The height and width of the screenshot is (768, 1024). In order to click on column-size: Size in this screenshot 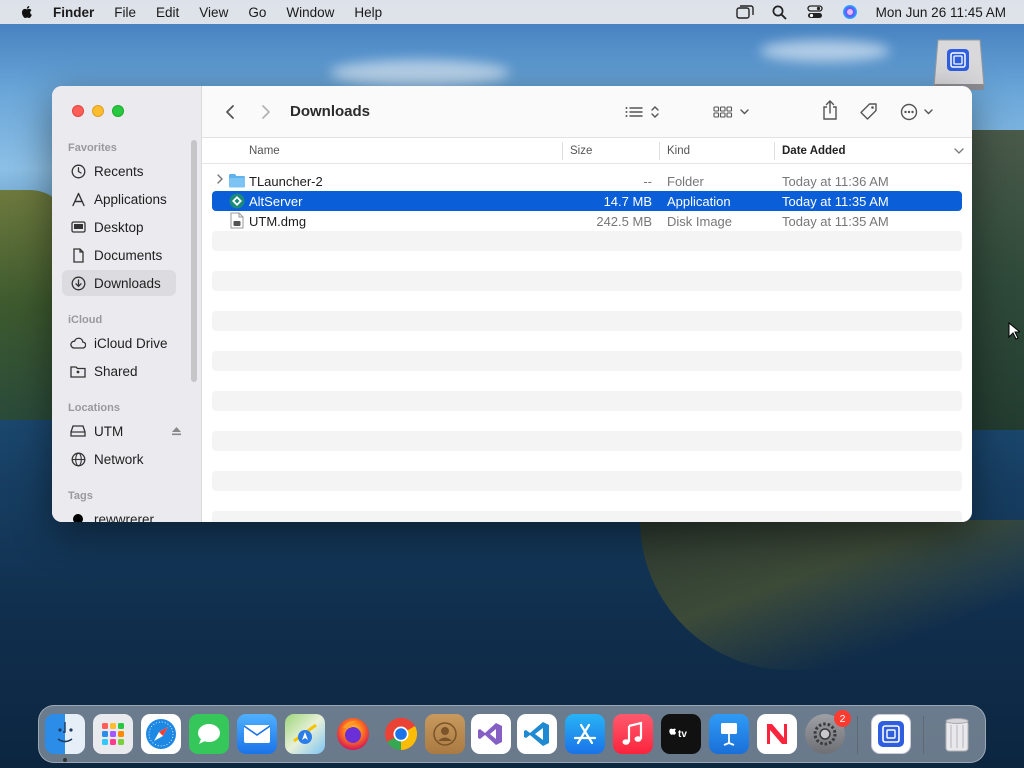, I will do `click(581, 151)`.